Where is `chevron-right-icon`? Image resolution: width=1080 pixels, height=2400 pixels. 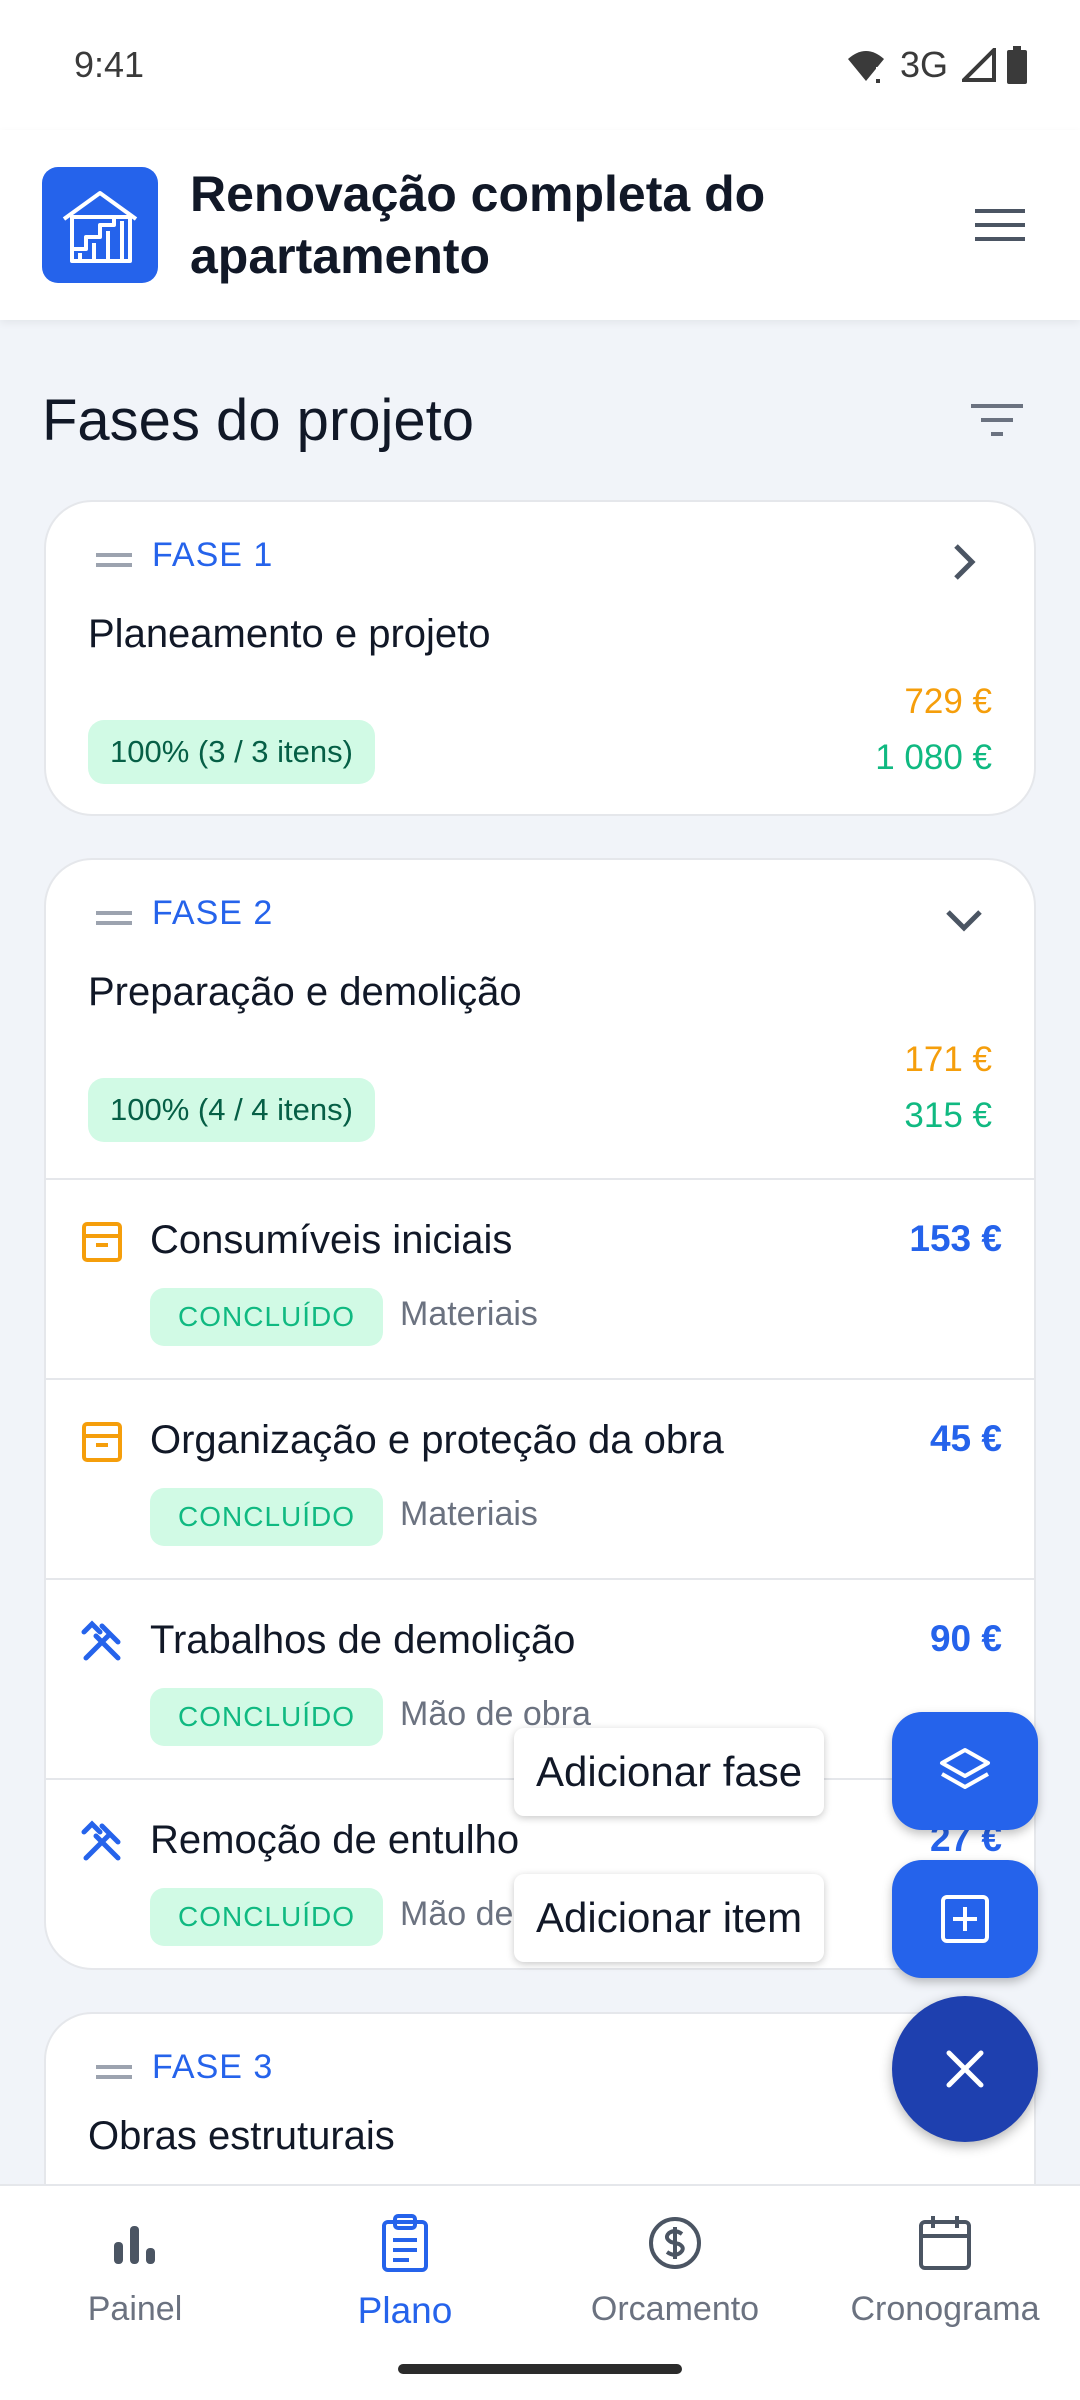
chevron-right-icon is located at coordinates (965, 562).